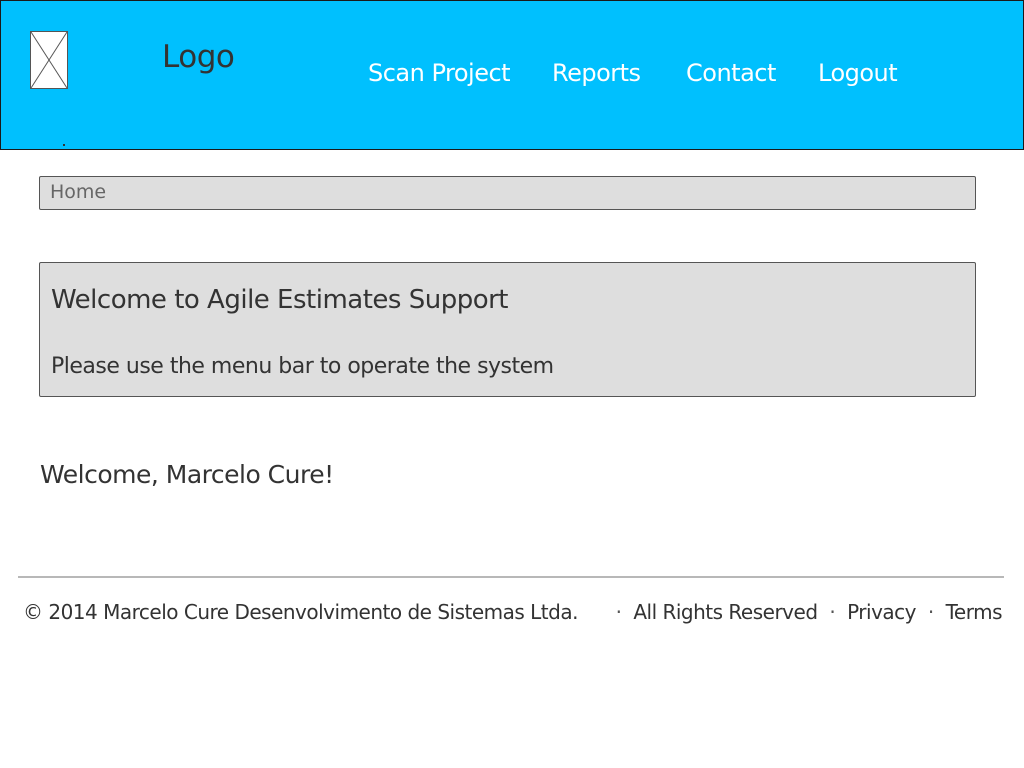  Describe the element at coordinates (439, 73) in the screenshot. I see `nav-scan-project: Scan Project` at that location.